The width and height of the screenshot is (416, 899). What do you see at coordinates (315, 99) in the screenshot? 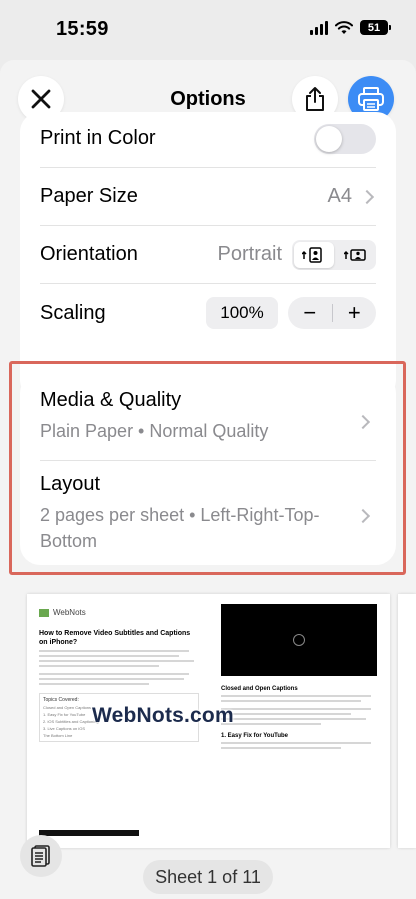
I see `share-icon` at bounding box center [315, 99].